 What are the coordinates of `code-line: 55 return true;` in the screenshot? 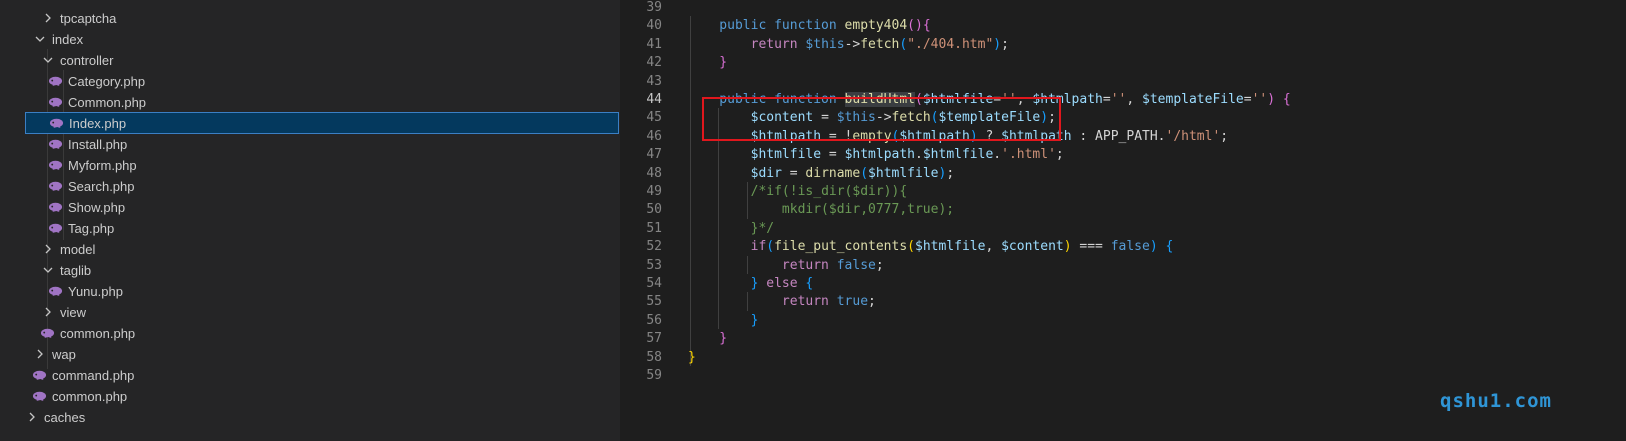 It's located at (1123, 301).